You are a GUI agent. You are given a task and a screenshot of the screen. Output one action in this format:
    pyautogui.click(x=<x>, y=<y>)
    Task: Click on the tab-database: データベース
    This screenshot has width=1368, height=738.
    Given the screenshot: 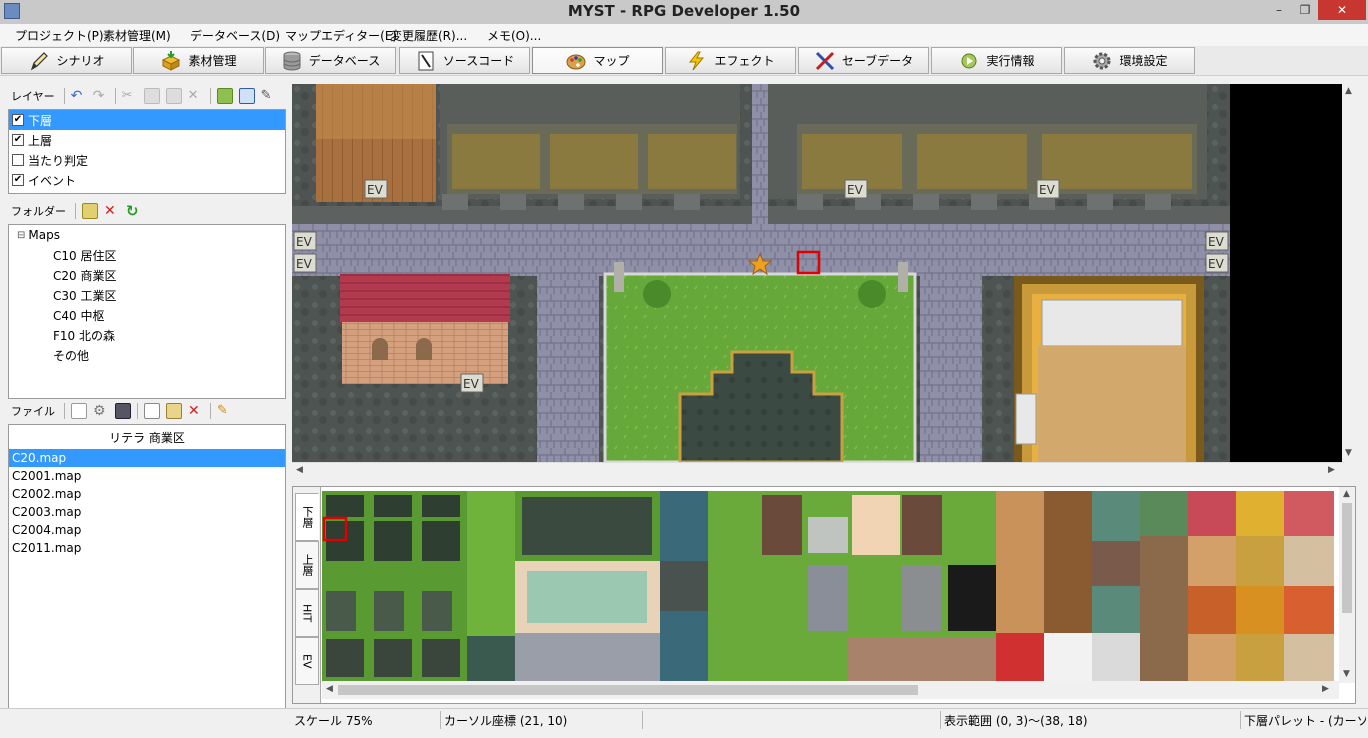 What is the action you would take?
    pyautogui.click(x=330, y=60)
    